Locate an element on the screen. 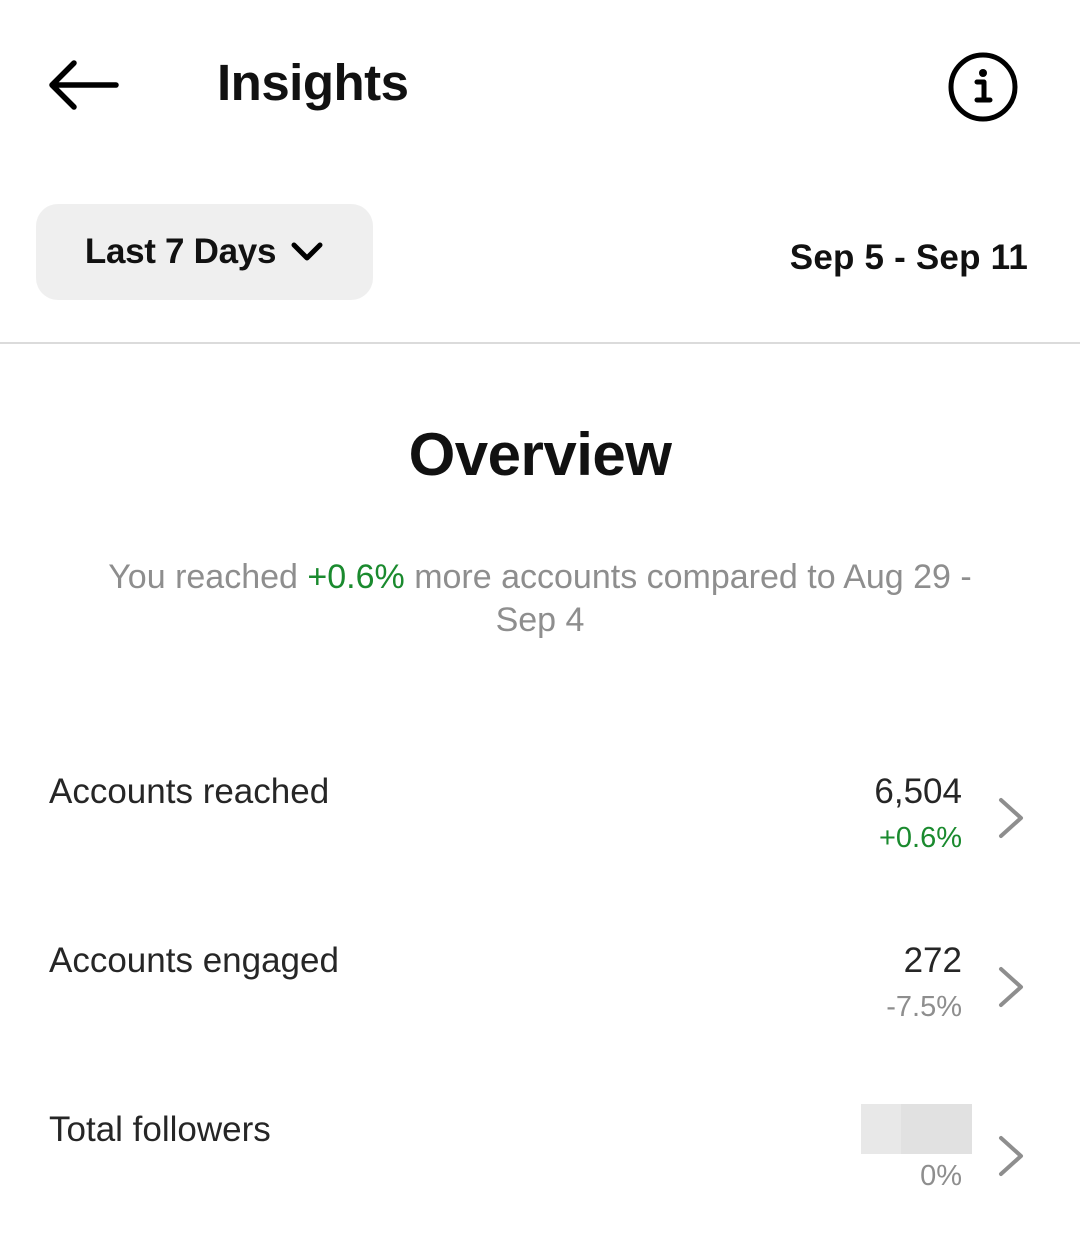 This screenshot has width=1080, height=1251. metric-row-accounts-reached: Accounts reached 6,504 +0.6% is located at coordinates (540, 824).